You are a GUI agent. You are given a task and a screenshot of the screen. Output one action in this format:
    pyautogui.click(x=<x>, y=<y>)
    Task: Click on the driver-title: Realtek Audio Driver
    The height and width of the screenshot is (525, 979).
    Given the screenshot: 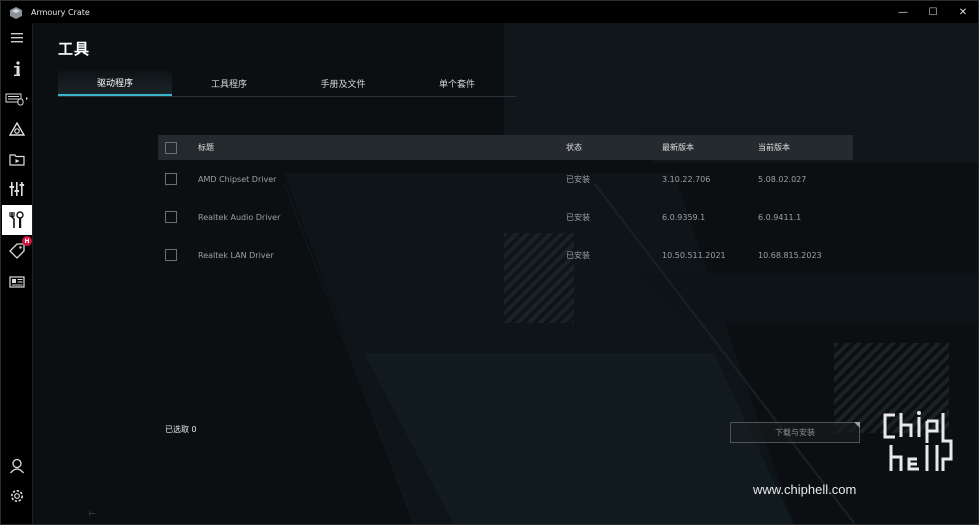 What is the action you would take?
    pyautogui.click(x=239, y=217)
    